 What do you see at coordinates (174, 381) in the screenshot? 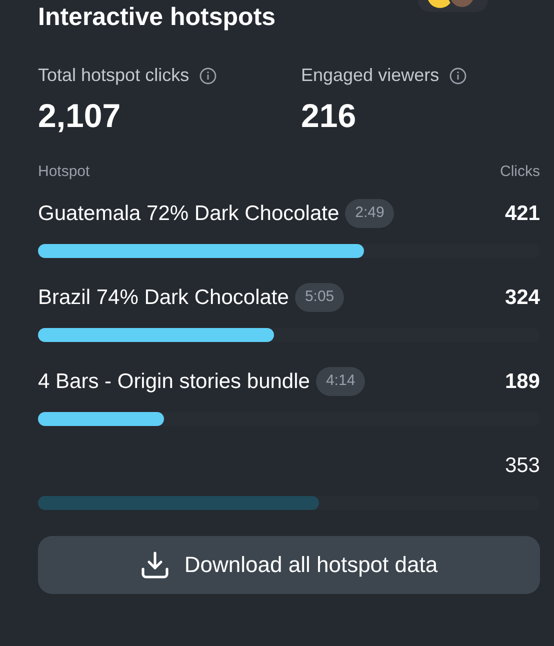
I see `hotspot-name: 4 Bars - Origin stories bundle` at bounding box center [174, 381].